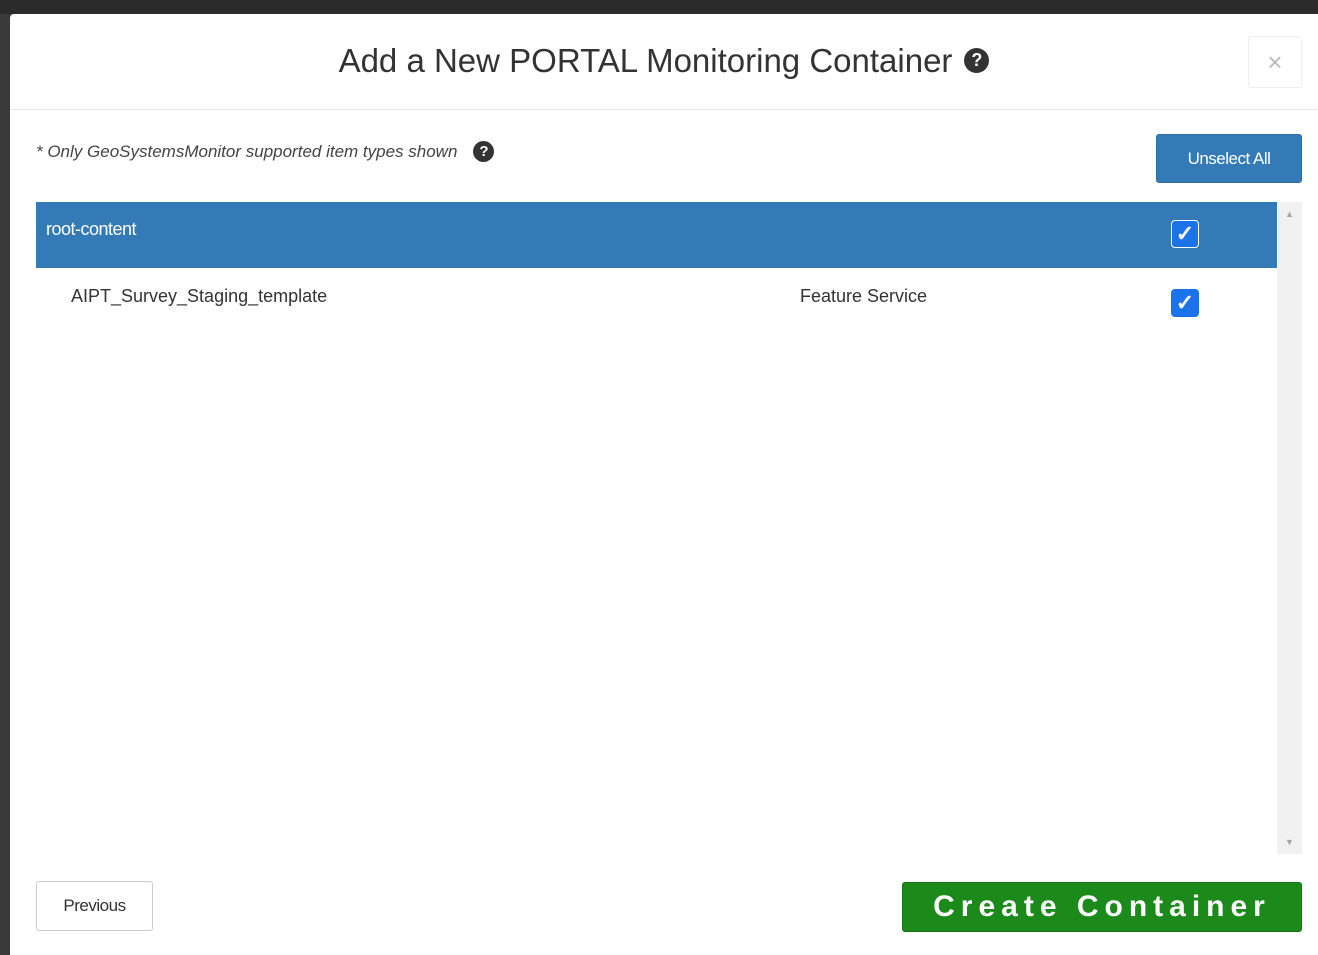  I want to click on close-button: ×, so click(1275, 62).